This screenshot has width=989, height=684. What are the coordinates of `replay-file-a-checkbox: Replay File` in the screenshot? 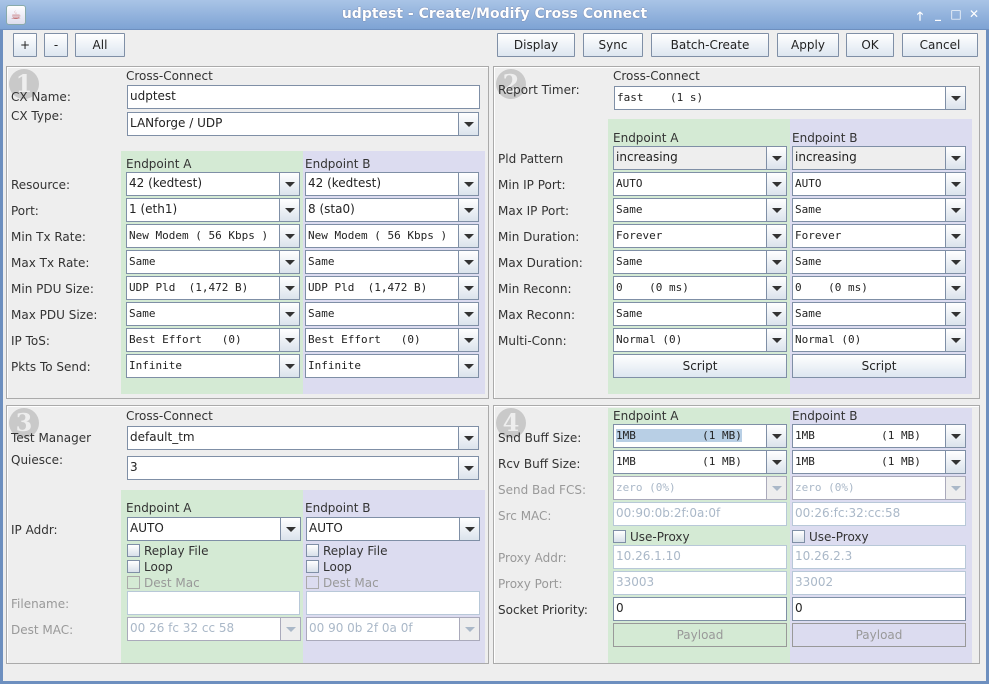 It's located at (167, 551).